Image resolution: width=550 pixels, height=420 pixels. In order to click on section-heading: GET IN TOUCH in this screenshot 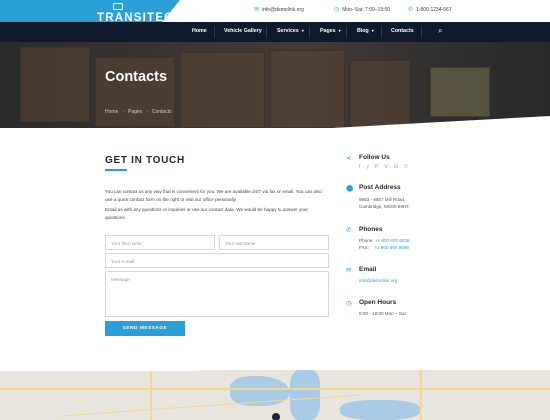, I will do `click(145, 160)`.